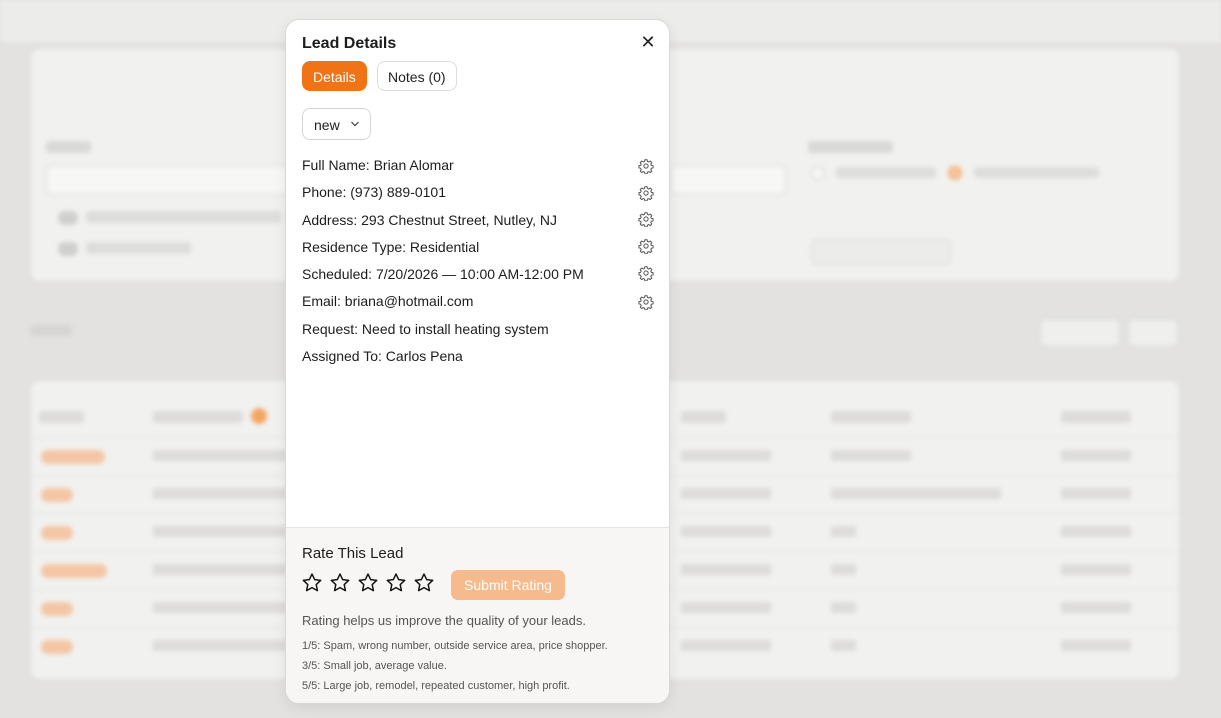 This screenshot has width=1221, height=718. I want to click on email-field: Email: briana@hotmail.com, so click(388, 301).